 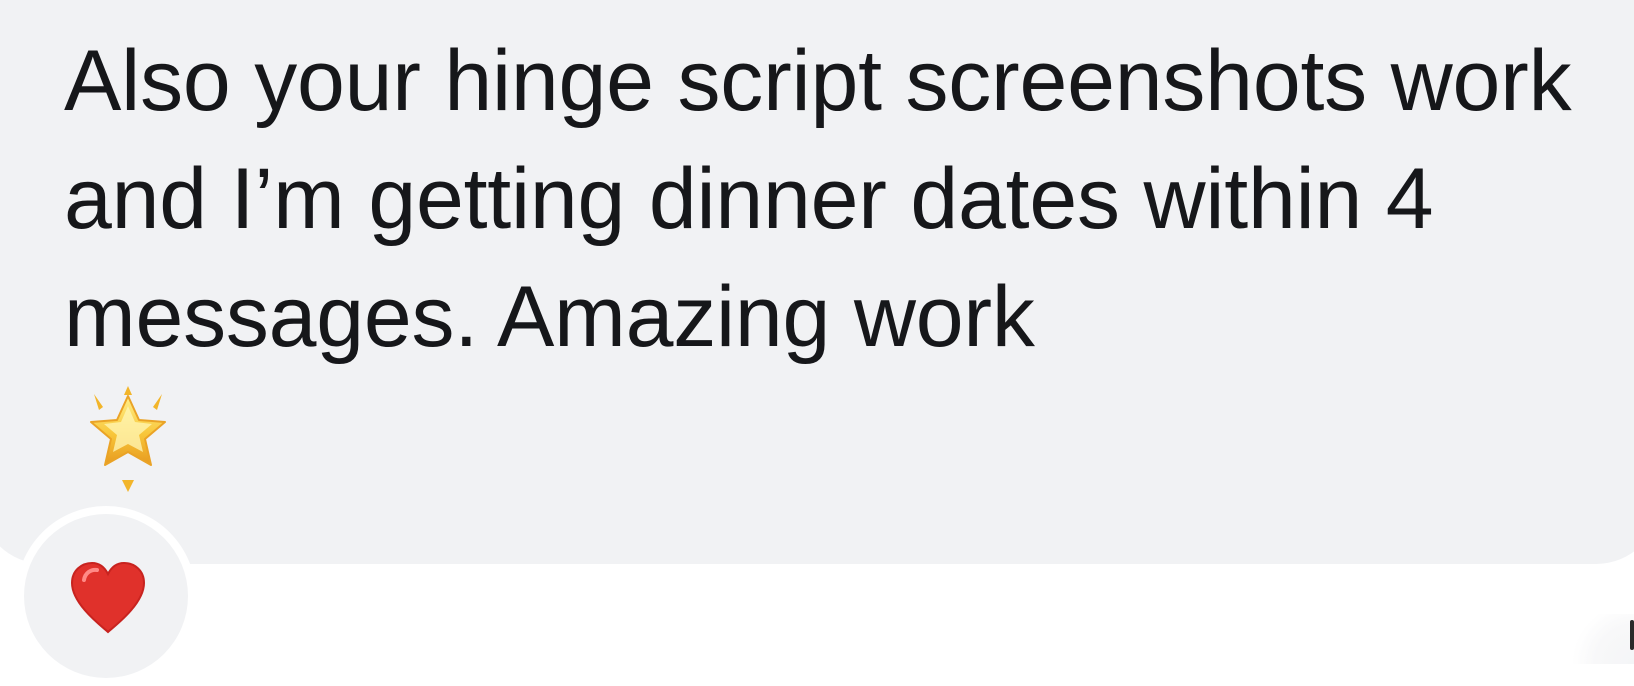 What do you see at coordinates (128, 438) in the screenshot?
I see `glowing-star-icon` at bounding box center [128, 438].